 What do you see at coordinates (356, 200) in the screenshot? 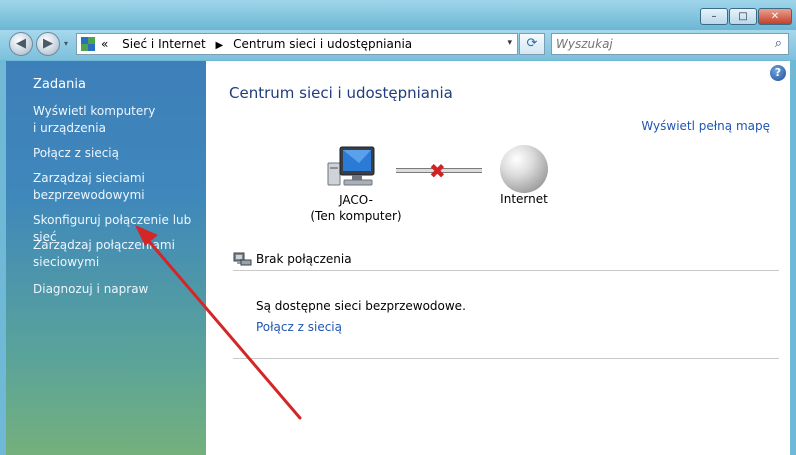
I see `computer-name: JACO-` at bounding box center [356, 200].